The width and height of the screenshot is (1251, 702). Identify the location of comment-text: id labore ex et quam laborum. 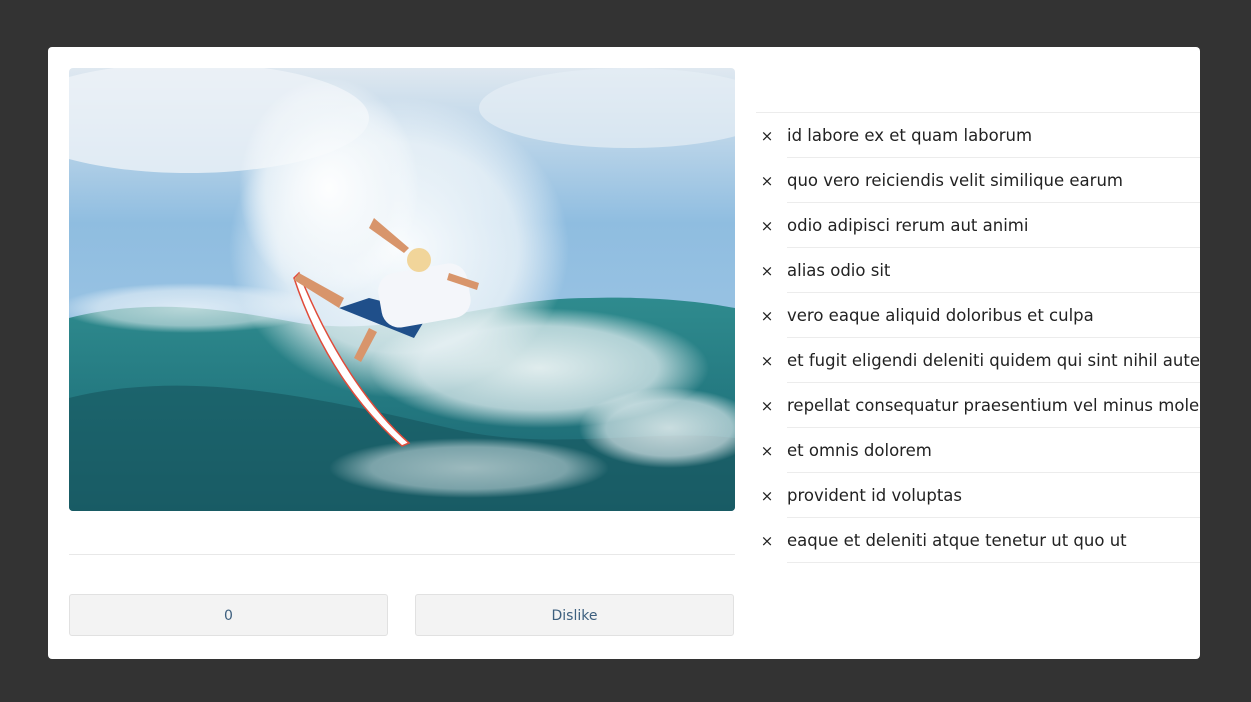
(910, 135).